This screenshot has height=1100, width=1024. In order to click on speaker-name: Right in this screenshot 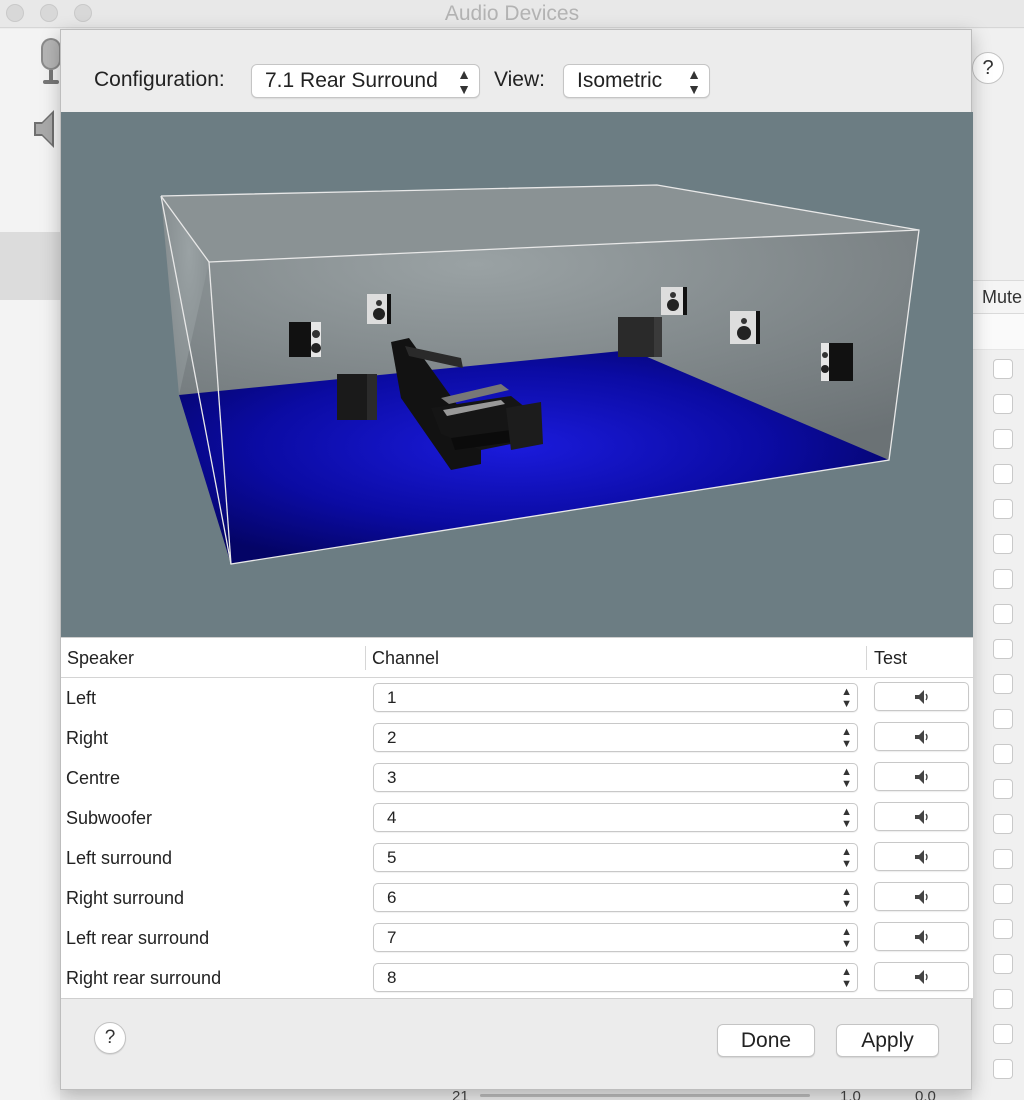, I will do `click(87, 738)`.